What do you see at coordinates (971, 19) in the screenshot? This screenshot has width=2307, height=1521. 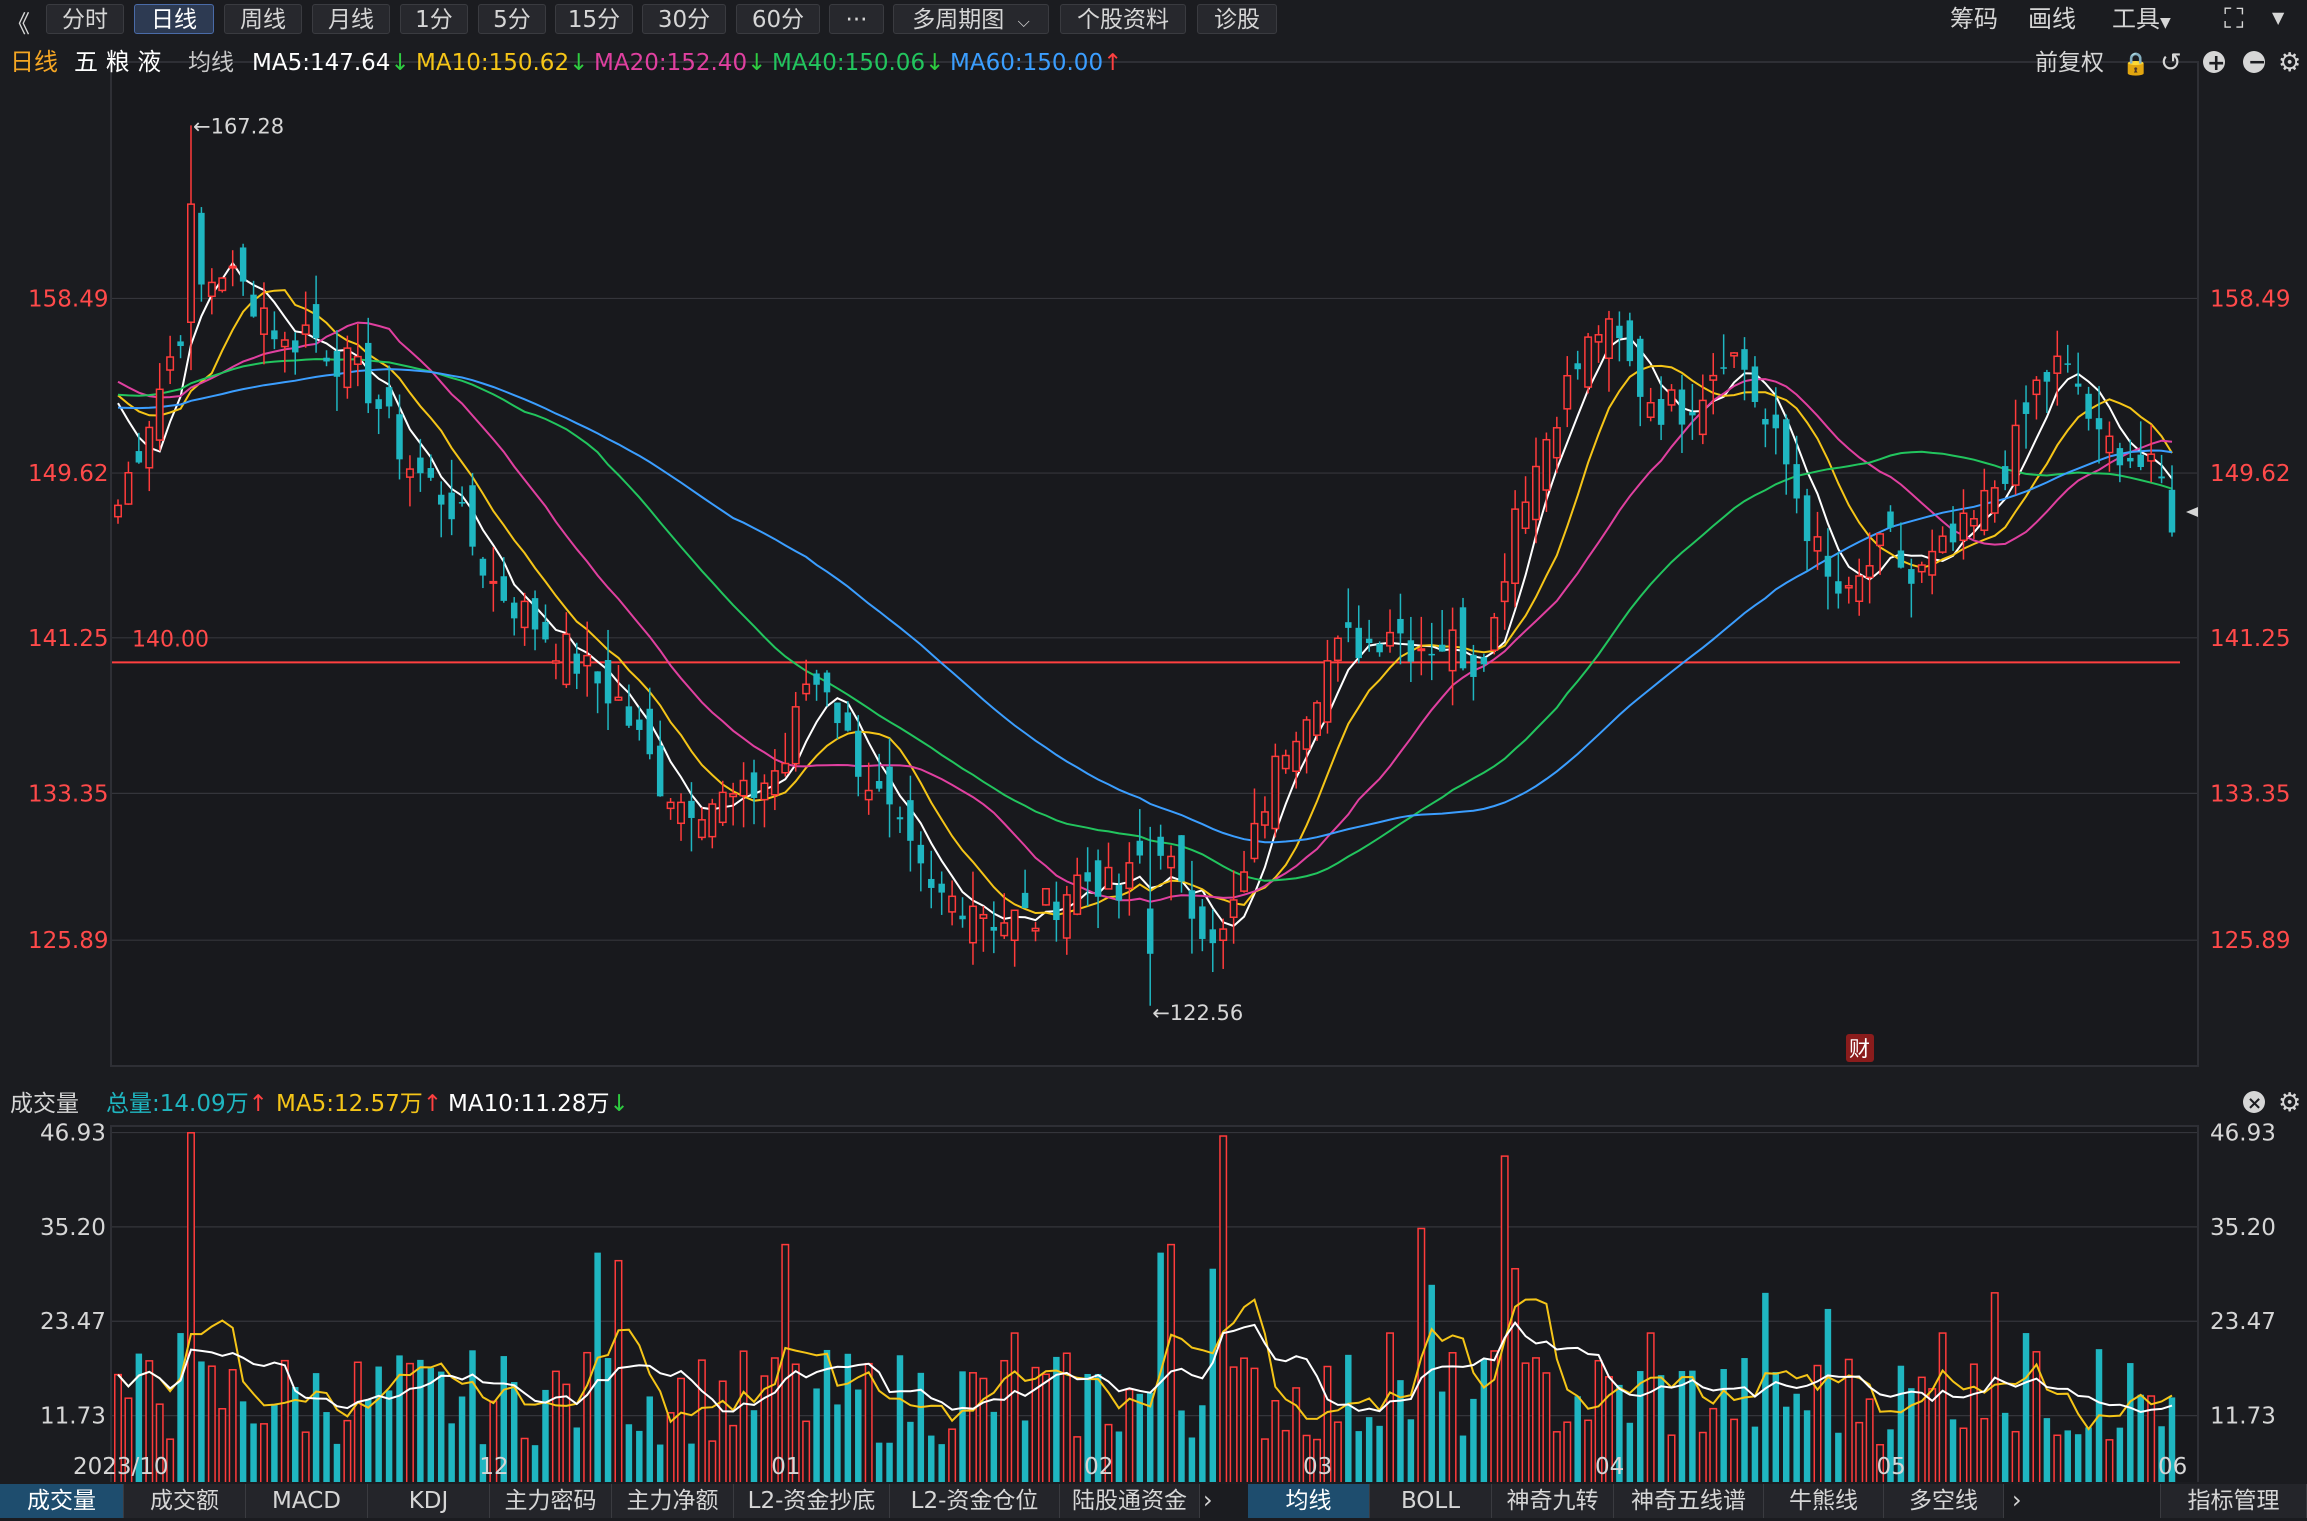 I see `multi-period-button: 多周期图 ⌵` at bounding box center [971, 19].